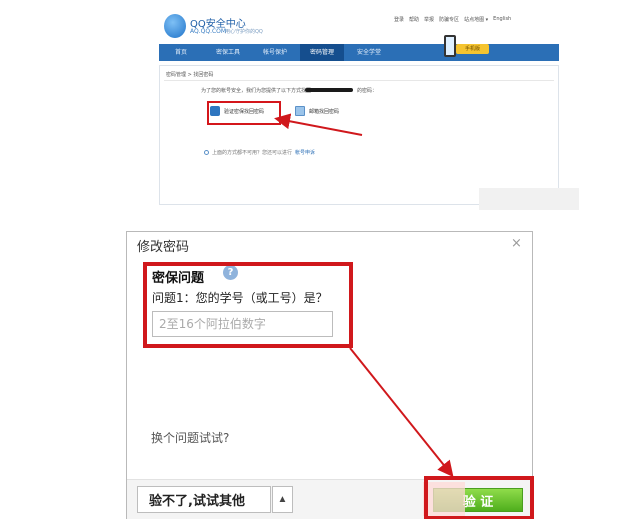 This screenshot has width=618, height=519. Describe the element at coordinates (208, 31) in the screenshot. I see `site-domain: AQ.QQ.COM` at that location.